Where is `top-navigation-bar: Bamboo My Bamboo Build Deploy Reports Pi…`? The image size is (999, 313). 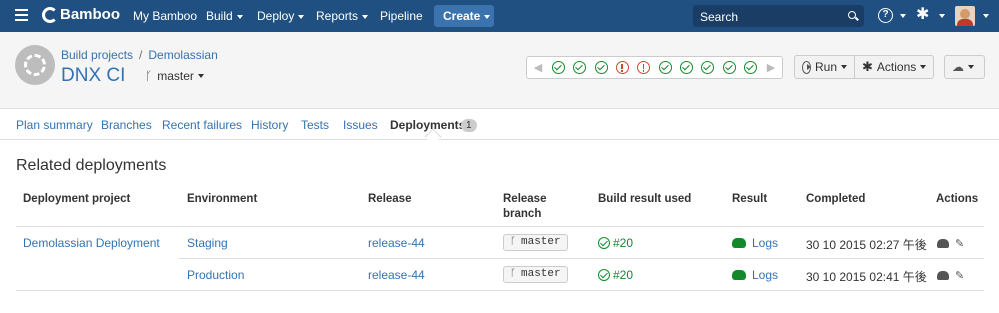 top-navigation-bar: Bamboo My Bamboo Build Deploy Reports Pi… is located at coordinates (499, 16).